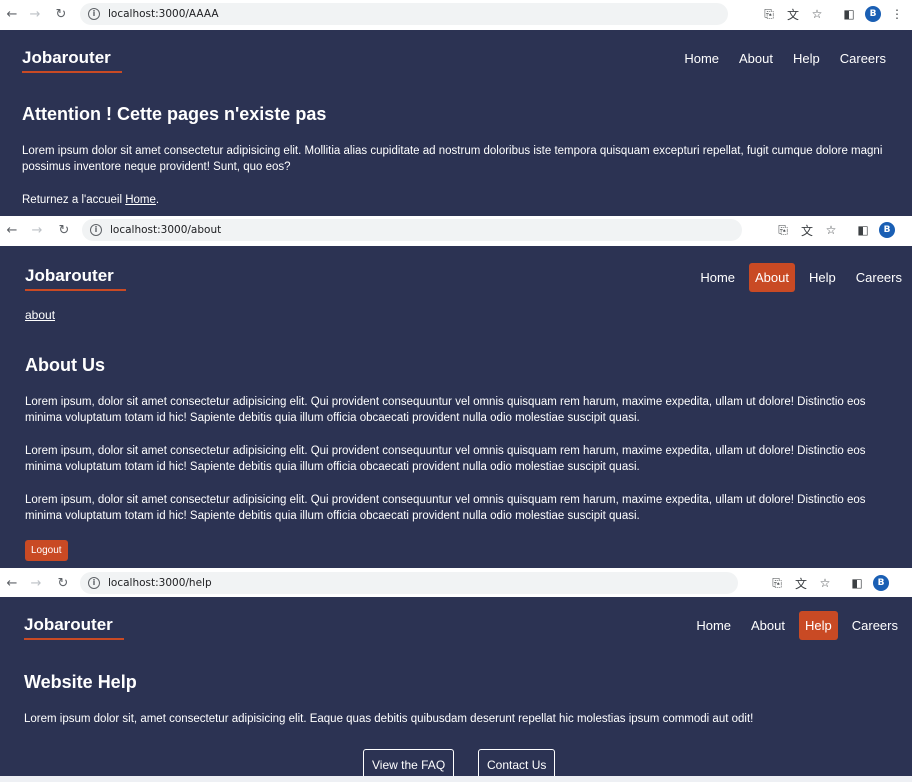 This screenshot has height=782, width=912. Describe the element at coordinates (163, 14) in the screenshot. I see `url-text: localhost:3000/AAAA` at that location.